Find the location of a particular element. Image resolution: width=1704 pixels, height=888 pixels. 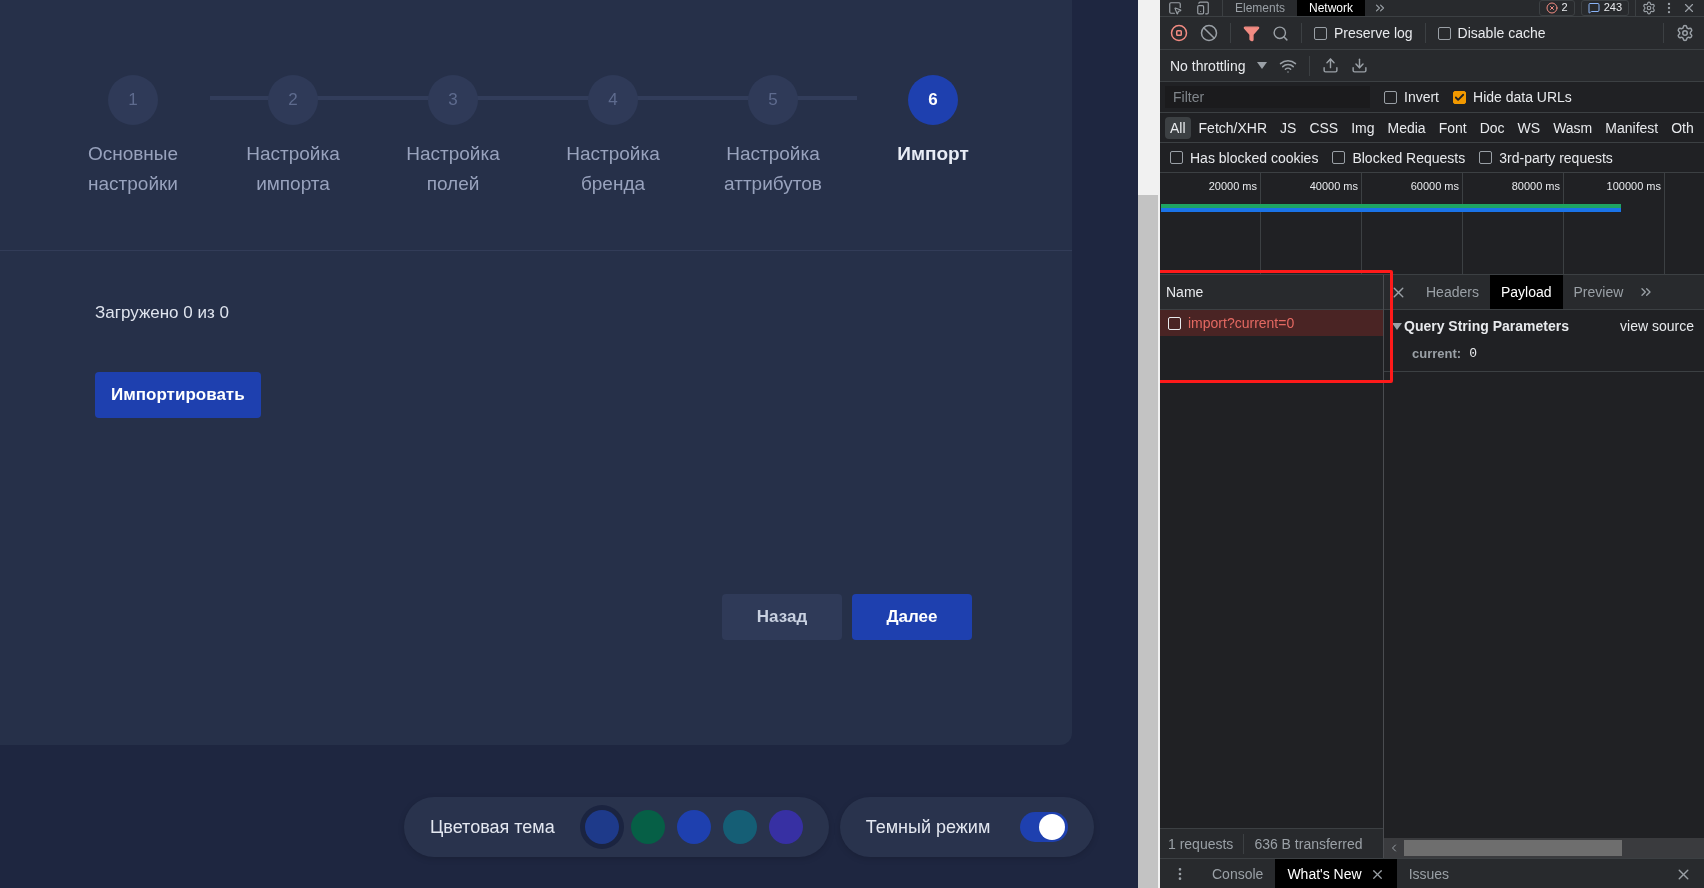

checkbox: Has blocked cookies is located at coordinates (1244, 157).